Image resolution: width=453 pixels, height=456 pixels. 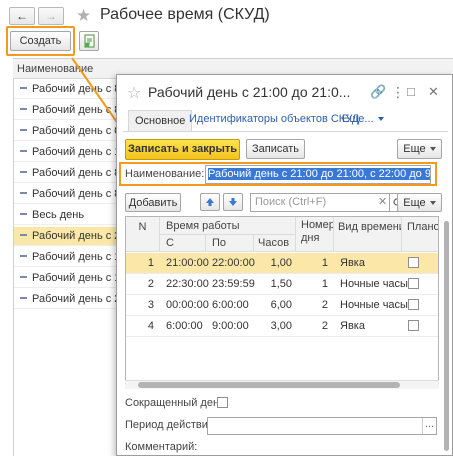 I want to click on copy-button, so click(x=89, y=41).